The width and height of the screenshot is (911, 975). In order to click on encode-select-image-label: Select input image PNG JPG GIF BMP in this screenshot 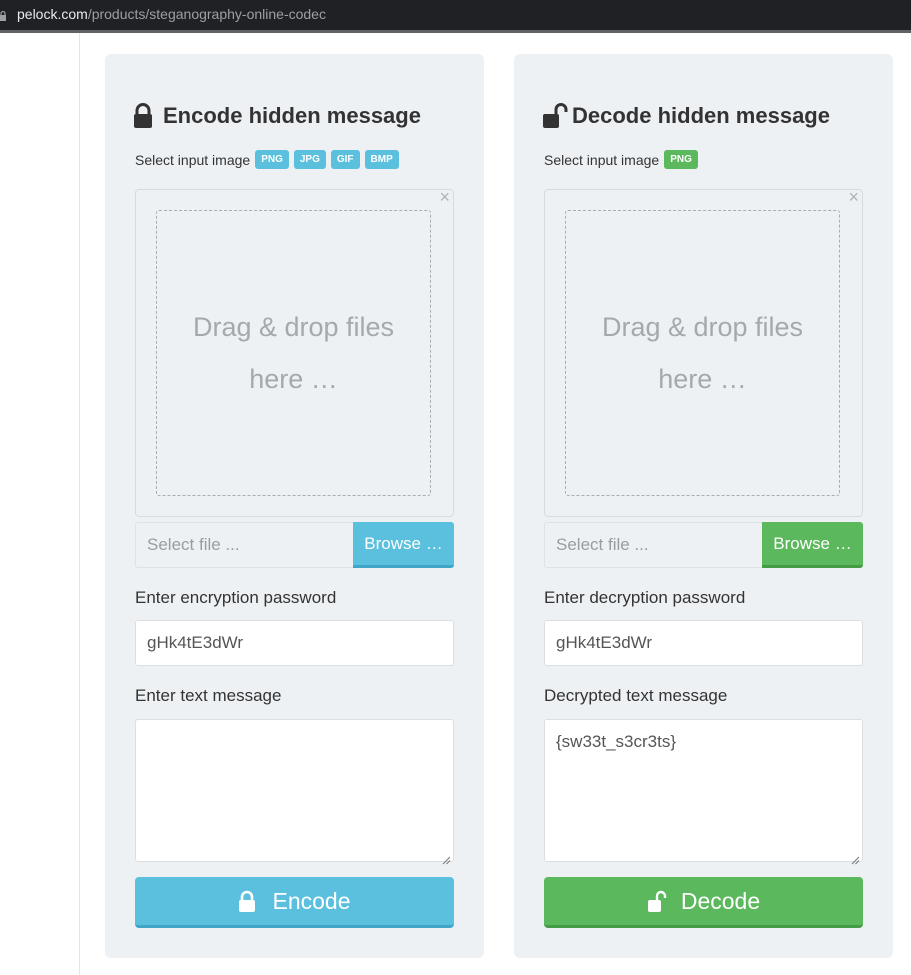, I will do `click(267, 159)`.